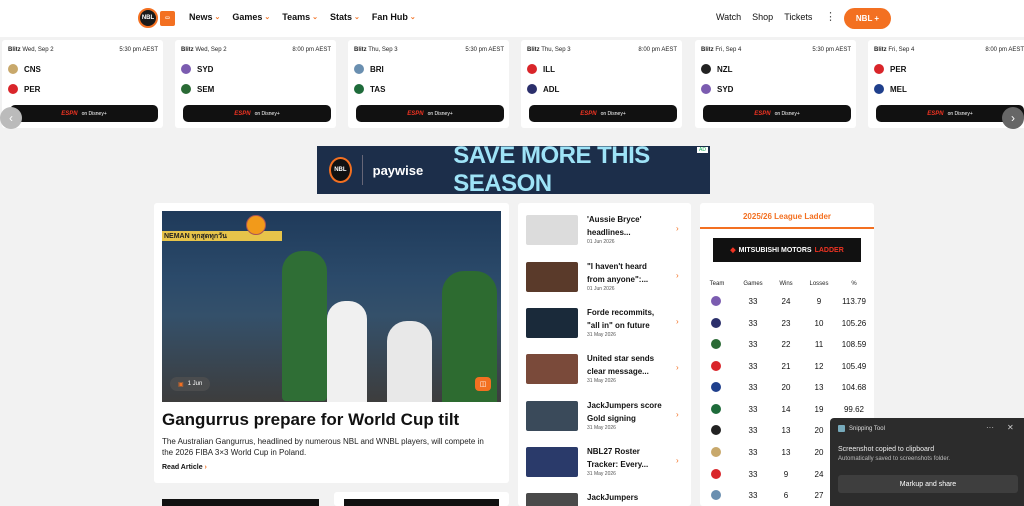  I want to click on ladder-row: 33 20 13 104.68, so click(787, 392).